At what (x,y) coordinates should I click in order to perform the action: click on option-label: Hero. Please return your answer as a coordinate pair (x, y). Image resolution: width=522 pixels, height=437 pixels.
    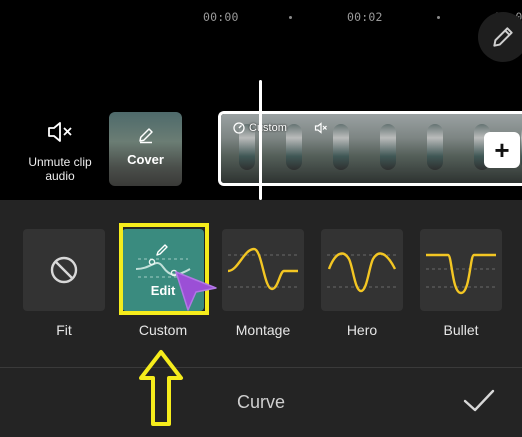
    Looking at the image, I should click on (362, 330).